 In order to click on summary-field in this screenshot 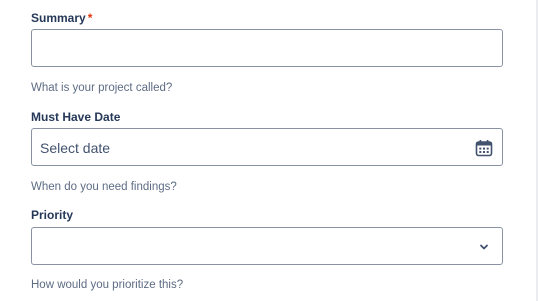, I will do `click(267, 48)`.